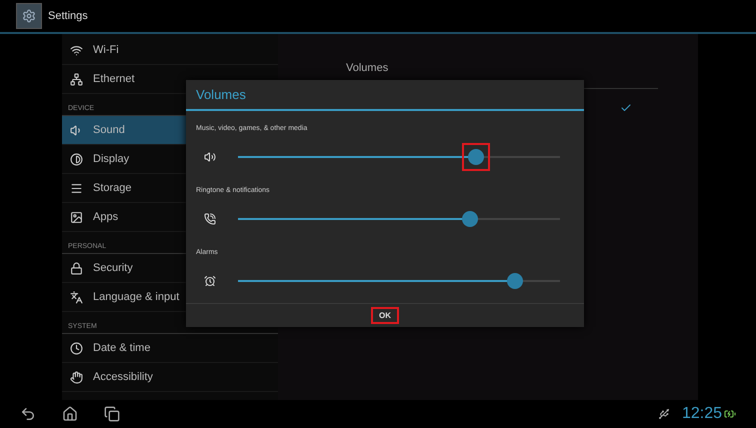 This screenshot has width=756, height=428. I want to click on clock-time: 12:25, so click(702, 414).